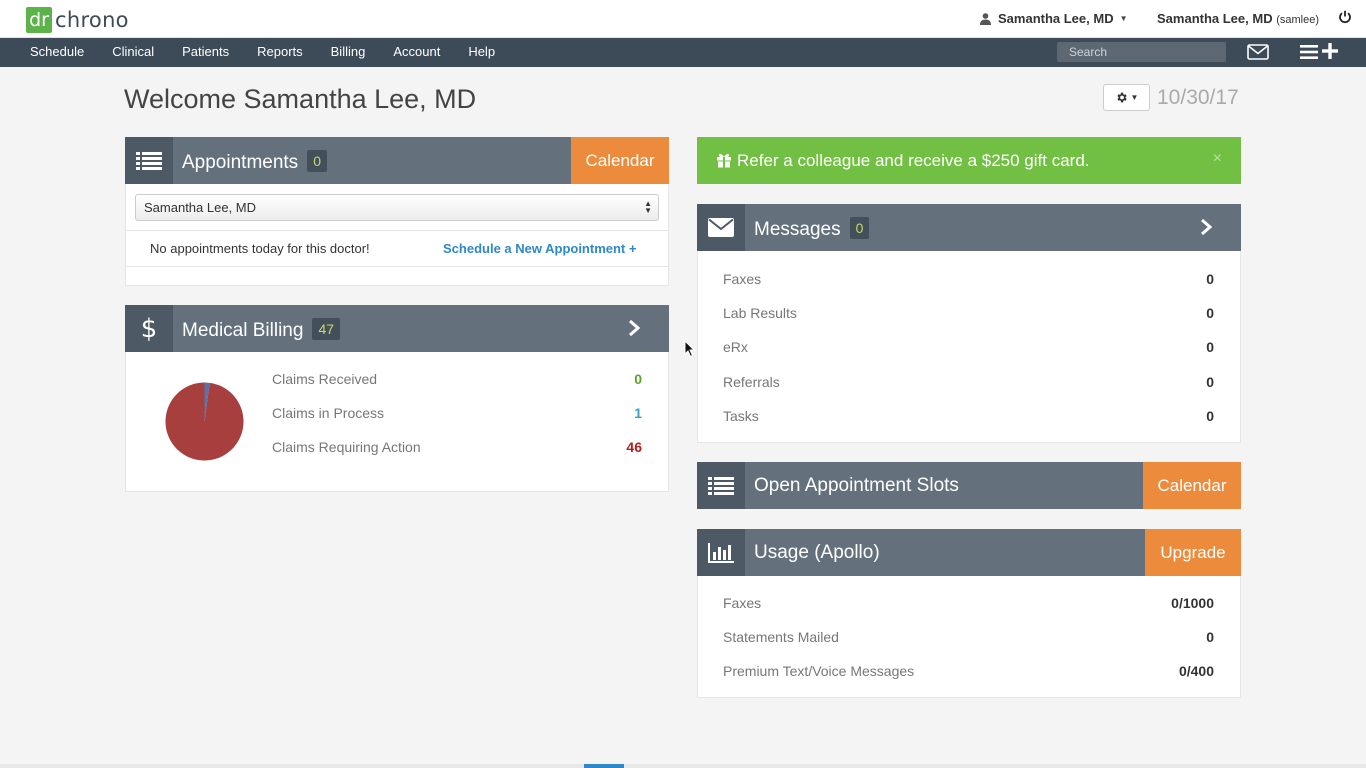  Describe the element at coordinates (300, 99) in the screenshot. I see `page-title: Welcome Samantha Lee, MD` at that location.